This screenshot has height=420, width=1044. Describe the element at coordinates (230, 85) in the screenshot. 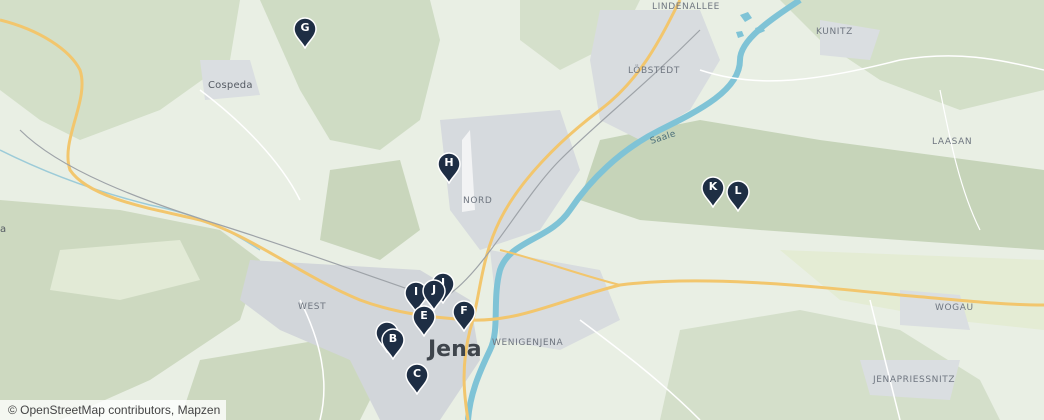

I see `place-label-cospeda: Cospeda` at that location.